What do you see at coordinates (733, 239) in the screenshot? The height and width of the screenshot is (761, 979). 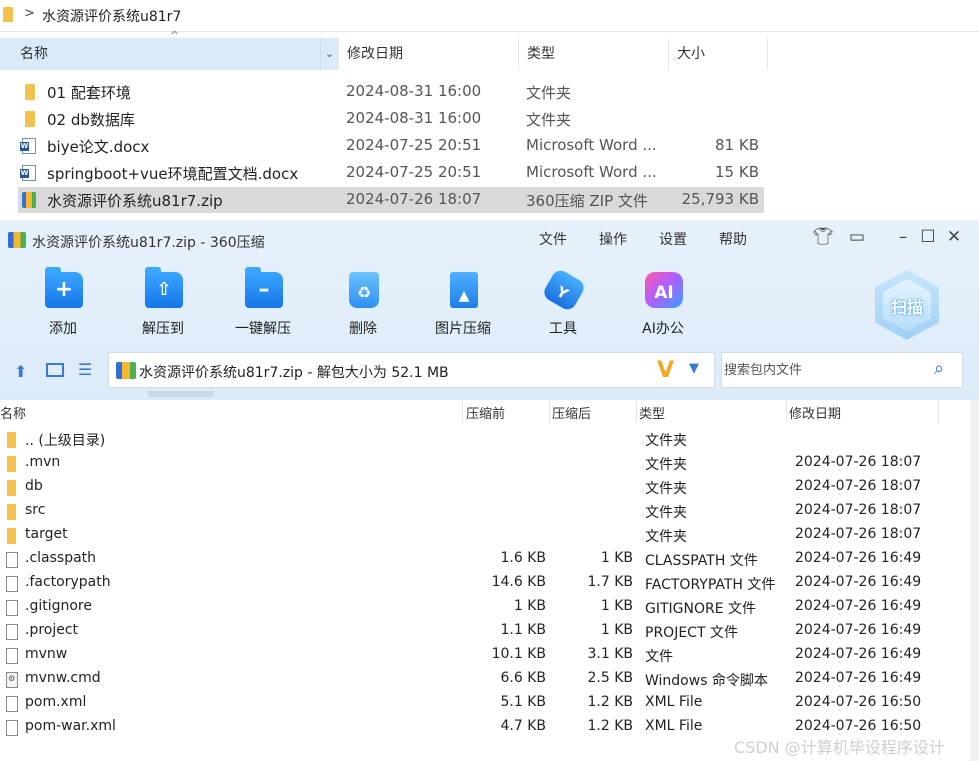 I see `menu-help: 帮助` at bounding box center [733, 239].